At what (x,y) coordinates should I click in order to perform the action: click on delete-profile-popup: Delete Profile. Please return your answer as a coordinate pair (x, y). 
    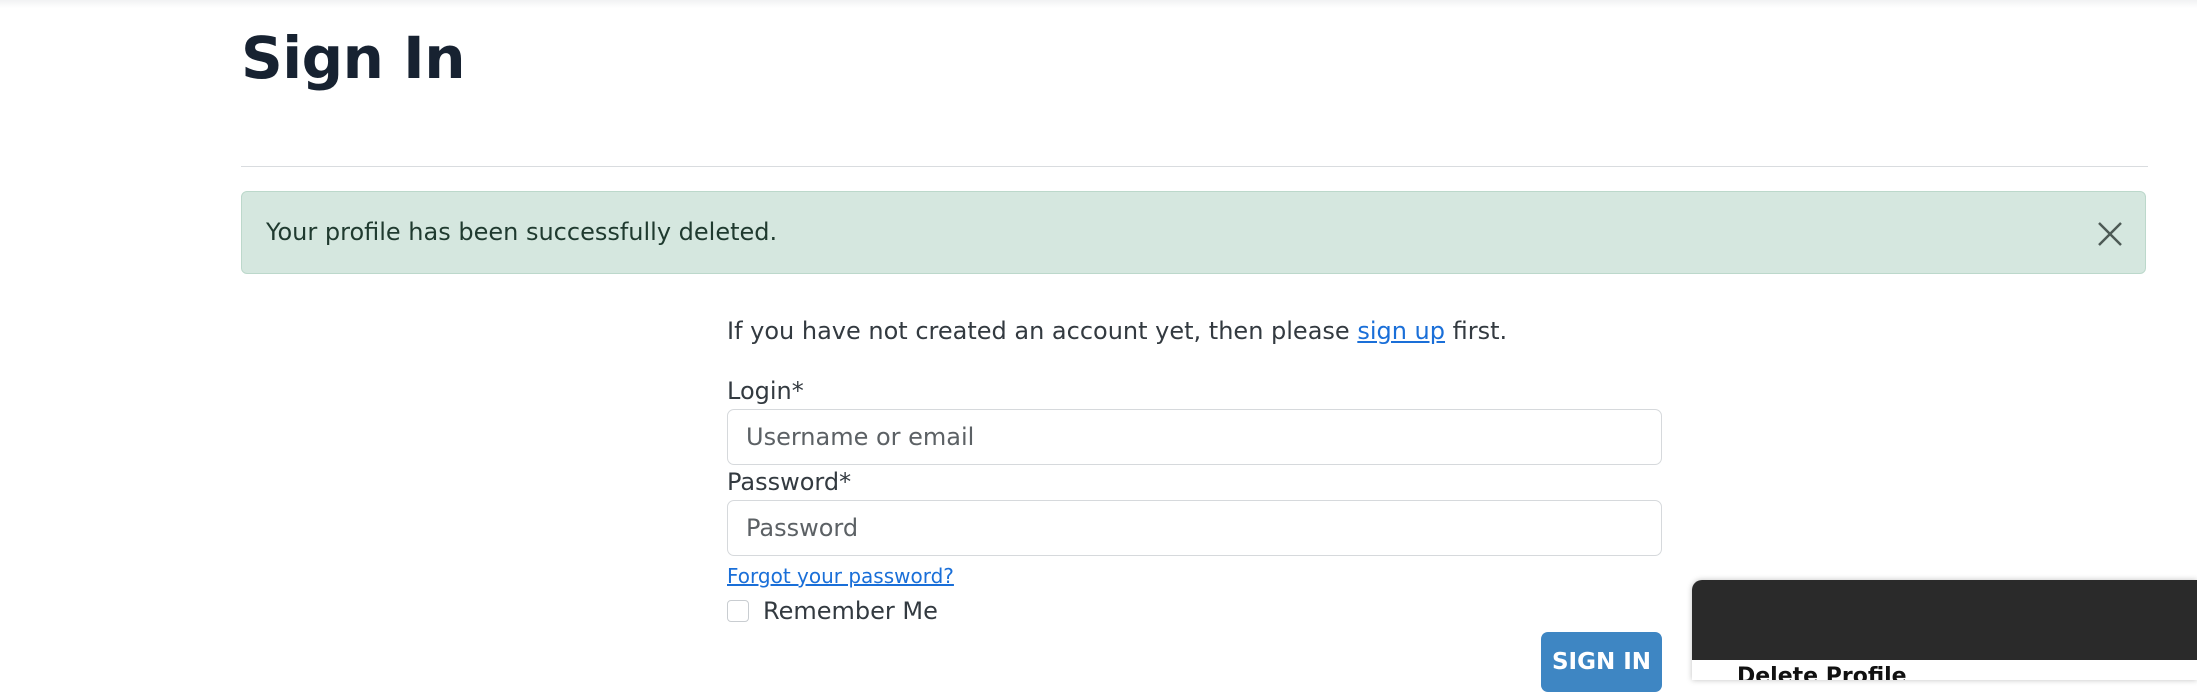
    Looking at the image, I should click on (1944, 630).